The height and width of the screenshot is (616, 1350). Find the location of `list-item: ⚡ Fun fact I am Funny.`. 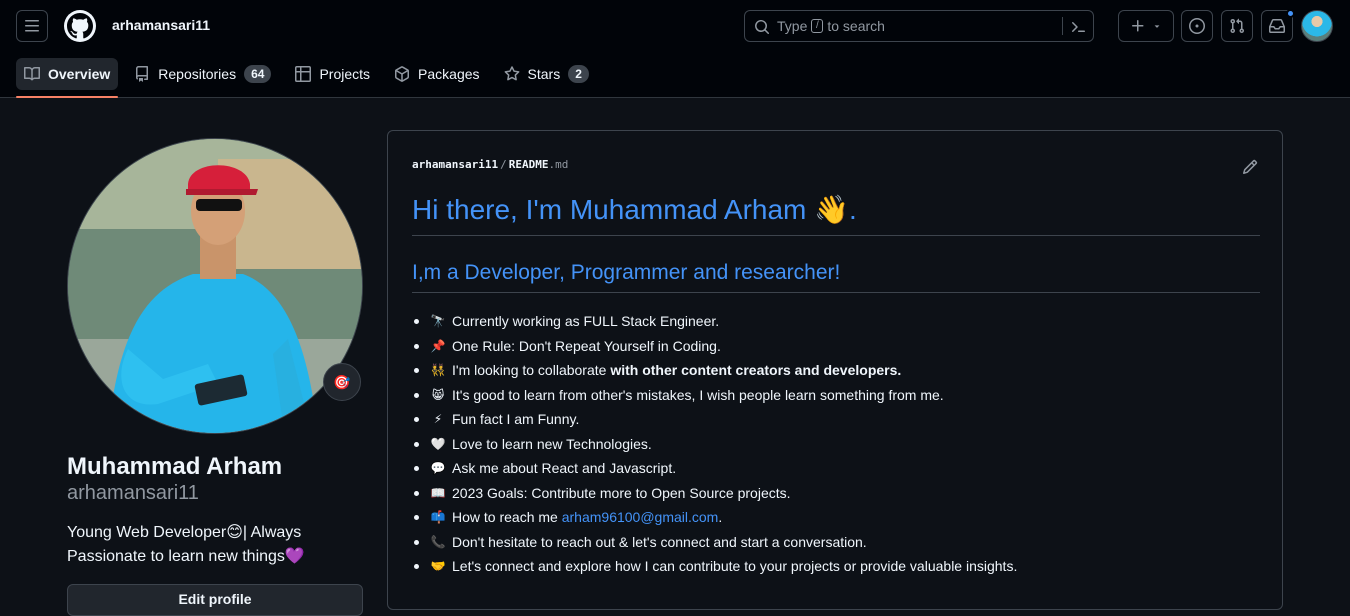

list-item: ⚡ Fun fact I am Funny. is located at coordinates (836, 419).